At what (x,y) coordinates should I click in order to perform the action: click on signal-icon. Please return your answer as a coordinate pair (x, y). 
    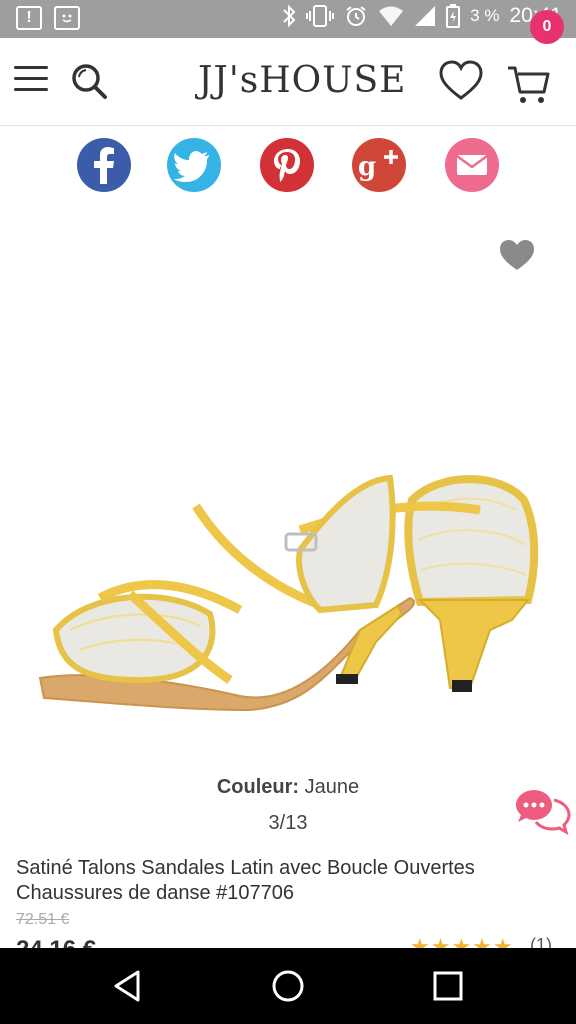
    Looking at the image, I should click on (425, 16).